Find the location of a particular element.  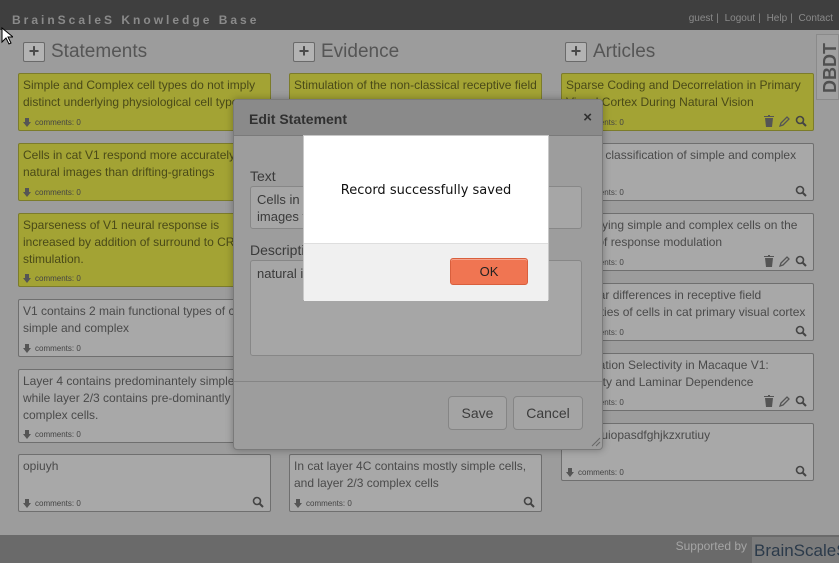

cancel-button: Cancel is located at coordinates (548, 413).